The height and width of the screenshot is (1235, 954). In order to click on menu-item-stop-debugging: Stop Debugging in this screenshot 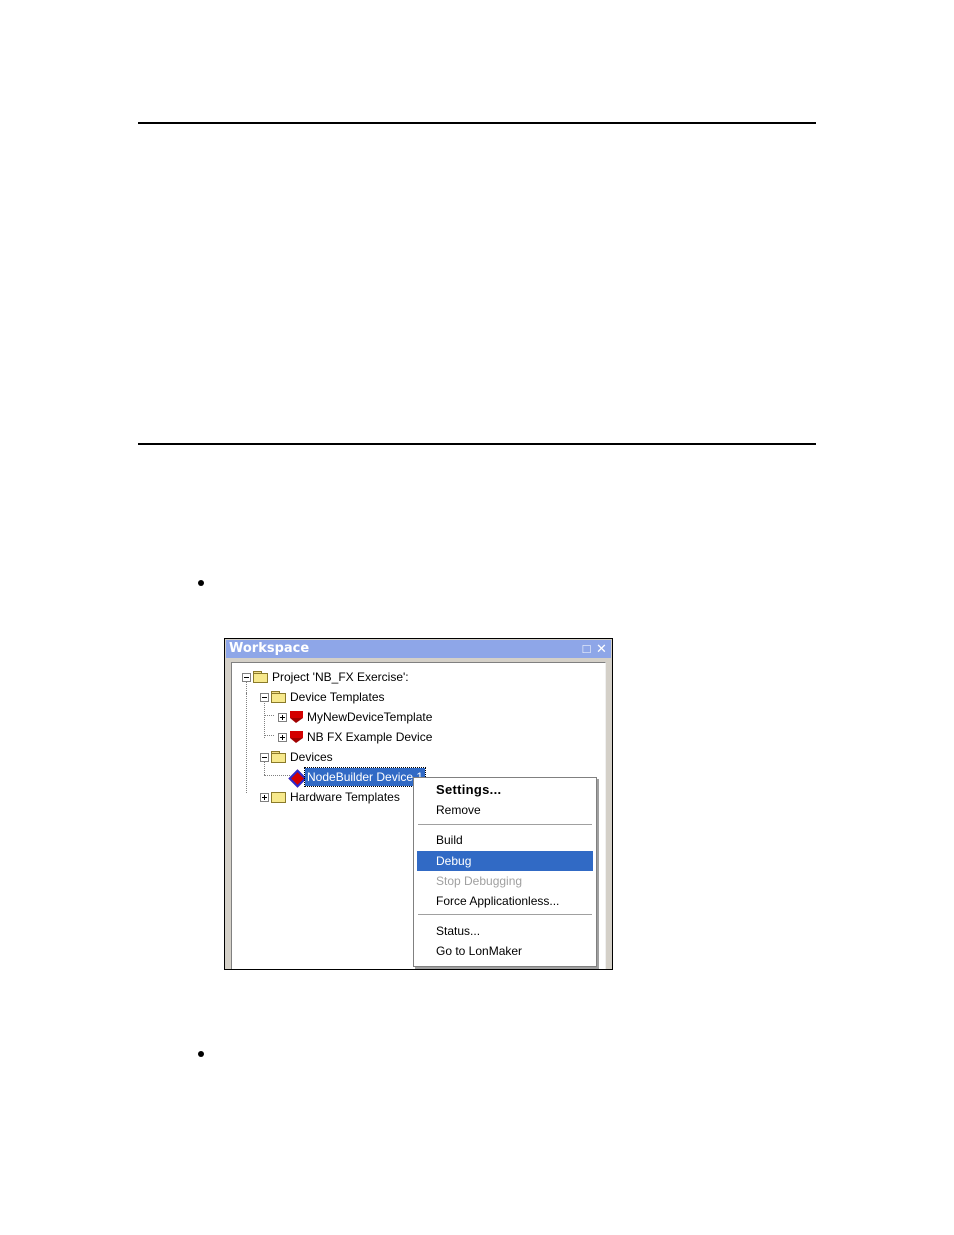, I will do `click(505, 881)`.